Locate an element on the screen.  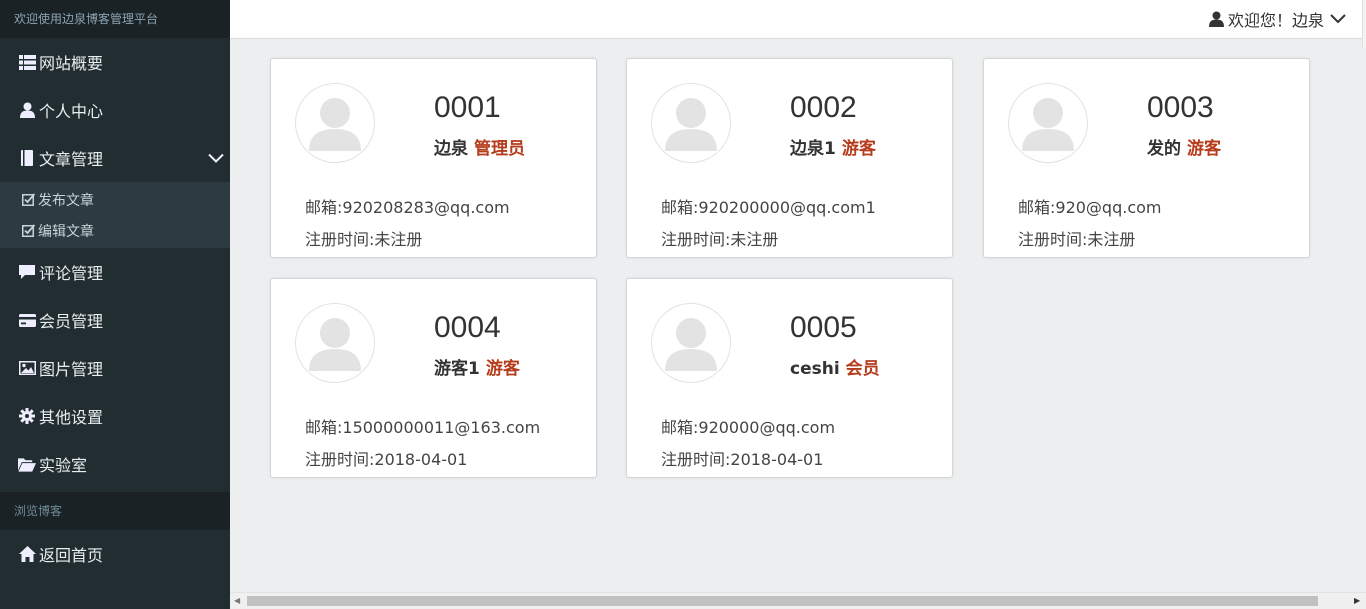
user-menu: 欢迎您！边泉 is located at coordinates (1277, 19).